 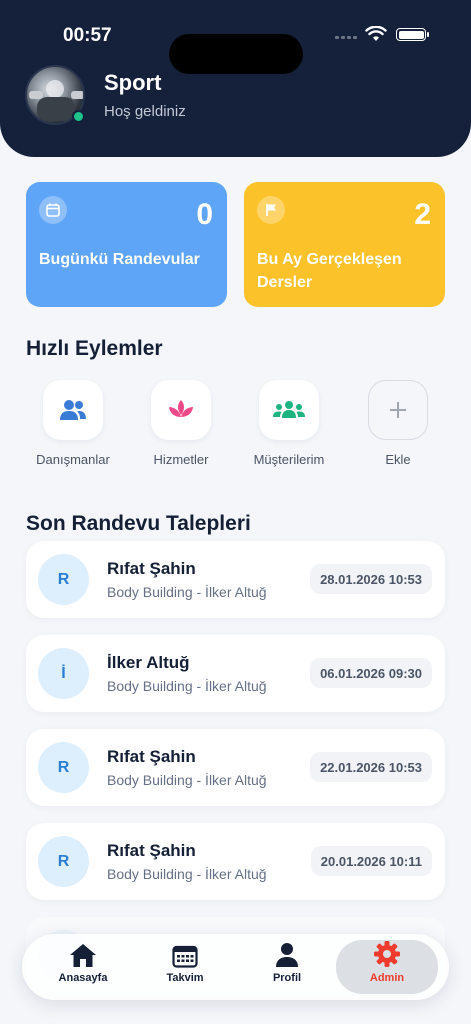 I want to click on services-button, so click(x=181, y=410).